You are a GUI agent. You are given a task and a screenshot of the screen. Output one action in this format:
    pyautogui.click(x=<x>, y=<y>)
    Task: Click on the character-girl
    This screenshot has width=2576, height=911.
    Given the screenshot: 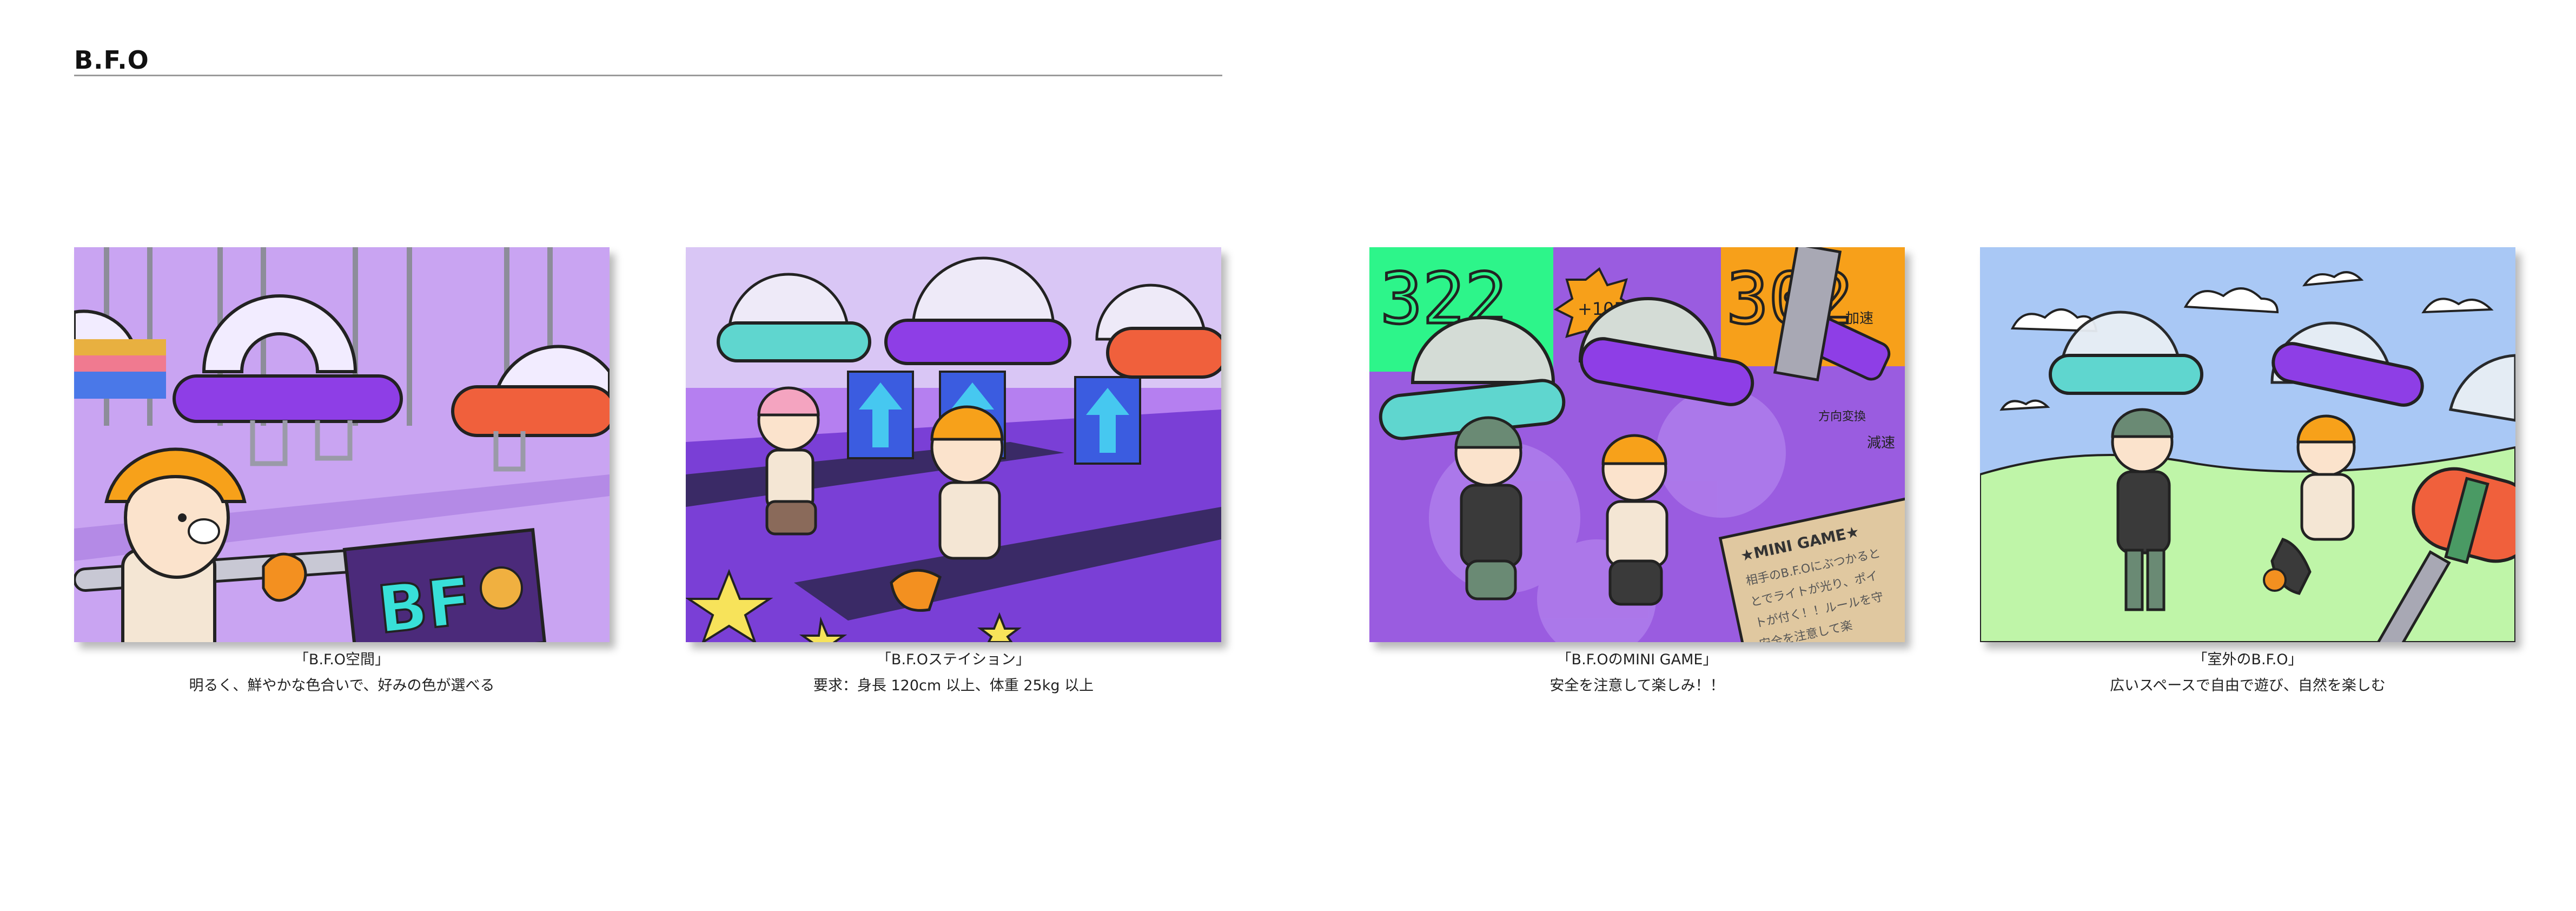 What is the action you would take?
    pyautogui.click(x=789, y=461)
    